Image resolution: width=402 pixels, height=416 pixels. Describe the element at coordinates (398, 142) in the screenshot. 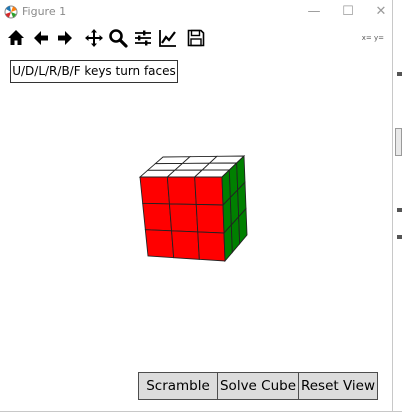

I see `adjacent-window-block` at that location.